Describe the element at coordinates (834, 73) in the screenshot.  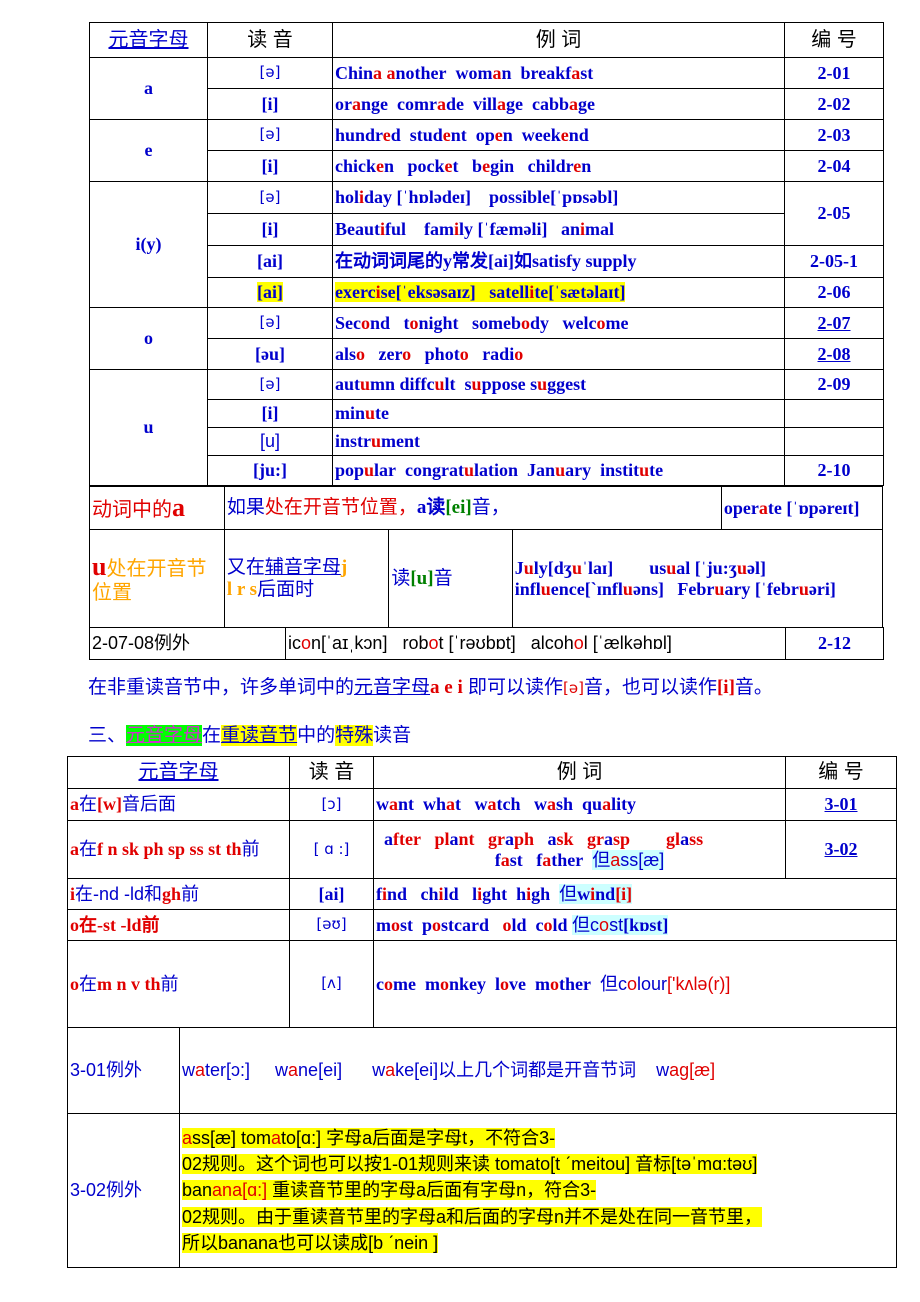
I see `number-cell: 2-01` at that location.